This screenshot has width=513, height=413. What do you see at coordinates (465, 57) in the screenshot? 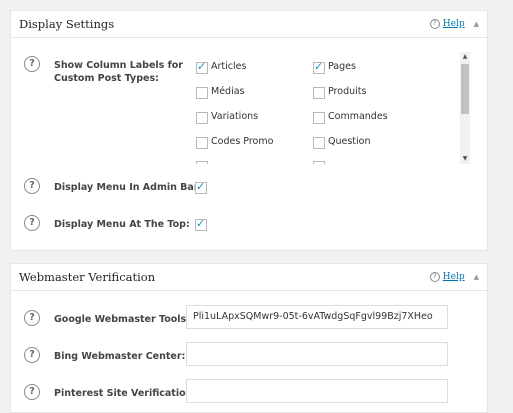
I see `scroll-up-icon: ▲` at bounding box center [465, 57].